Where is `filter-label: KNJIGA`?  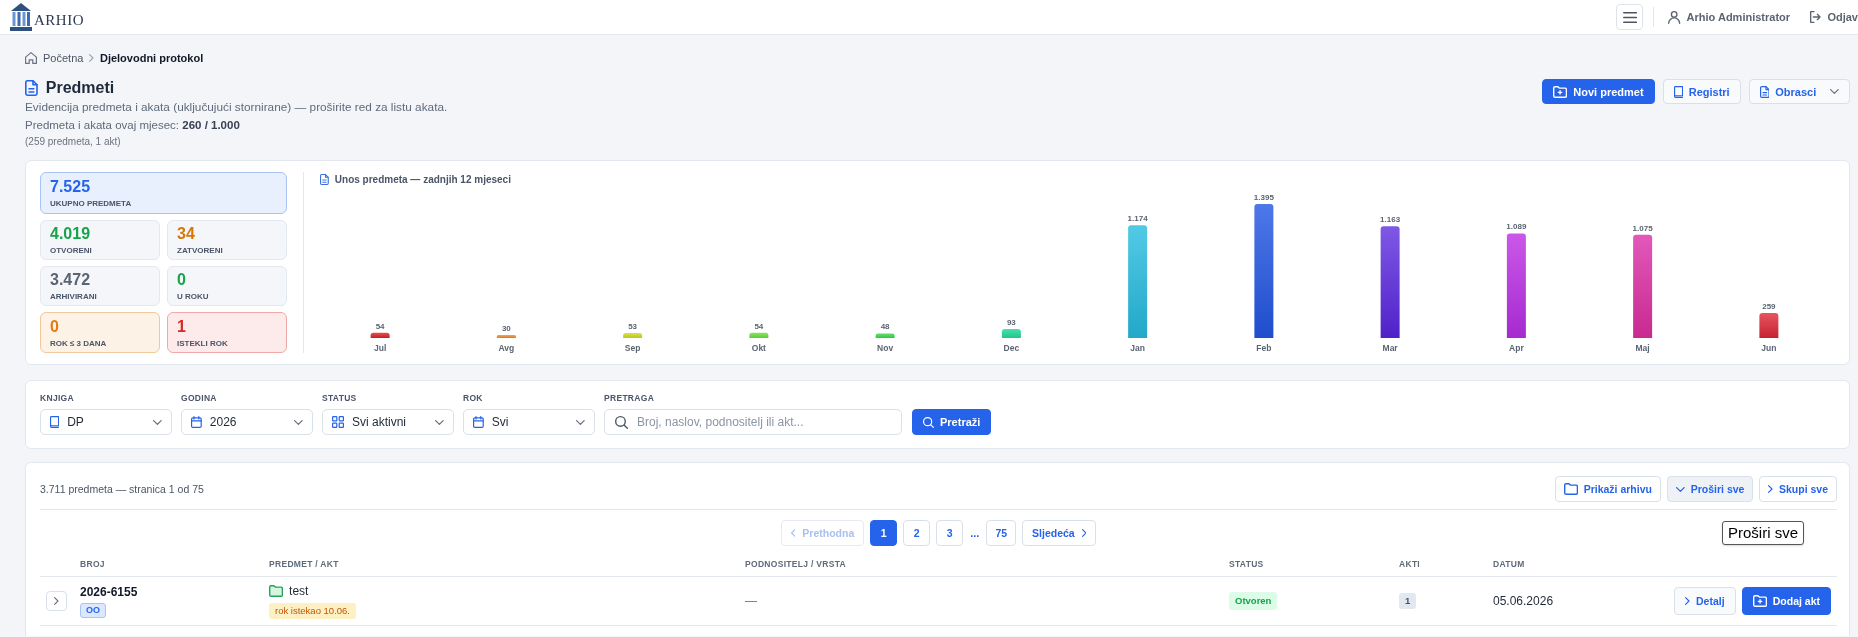 filter-label: KNJIGA is located at coordinates (57, 398).